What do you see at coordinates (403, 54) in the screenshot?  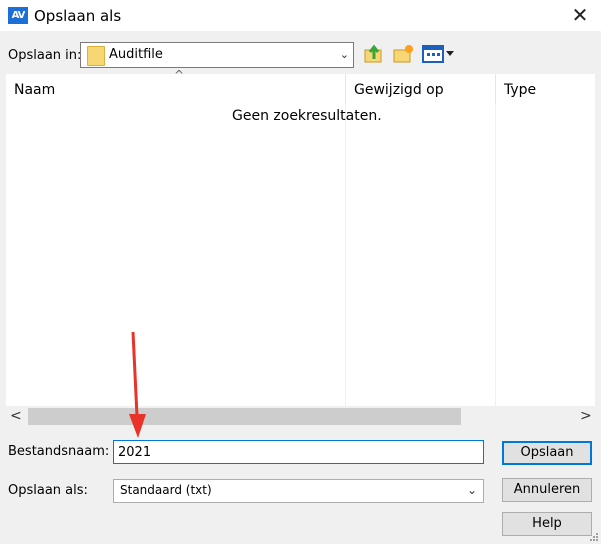 I see `new-folder-icon` at bounding box center [403, 54].